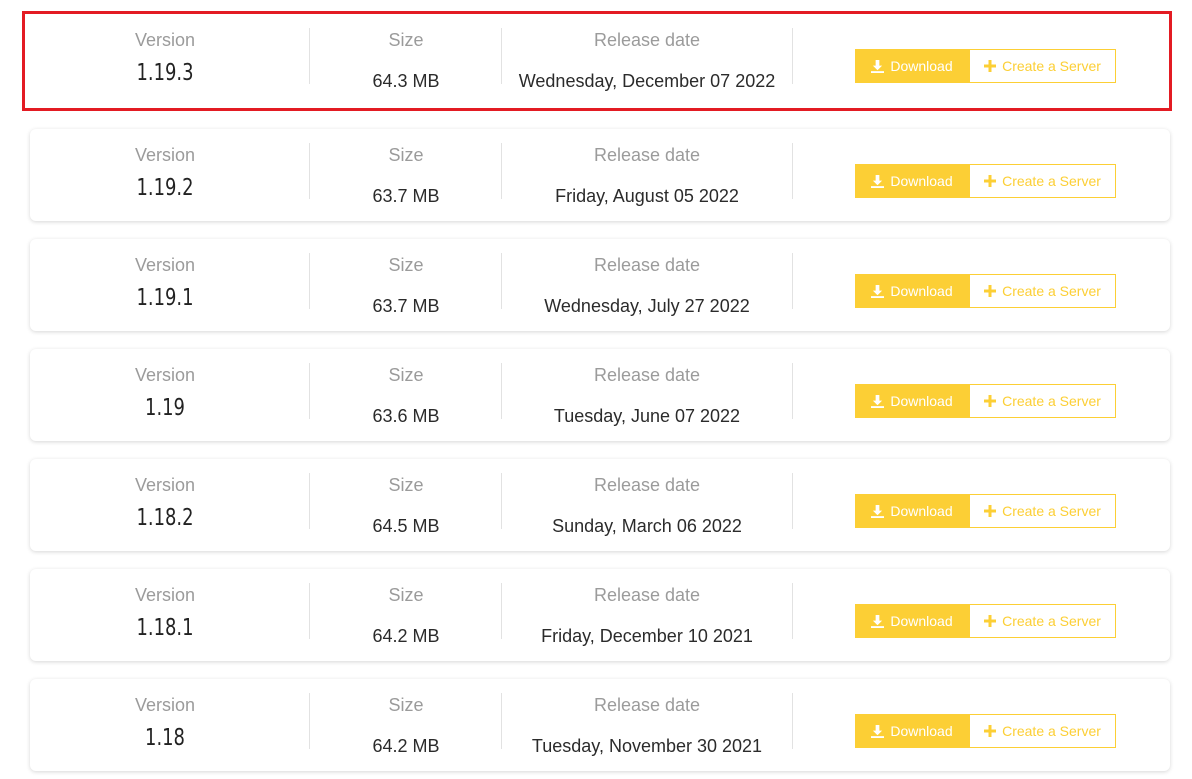  Describe the element at coordinates (406, 725) in the screenshot. I see `size-column: Size 64.2 MB` at that location.